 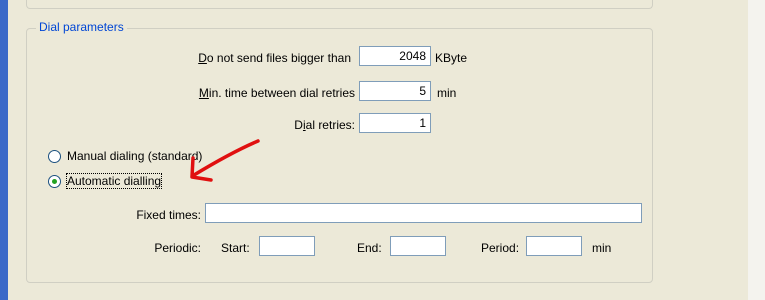 I want to click on radio-selected-dot, so click(x=54, y=181).